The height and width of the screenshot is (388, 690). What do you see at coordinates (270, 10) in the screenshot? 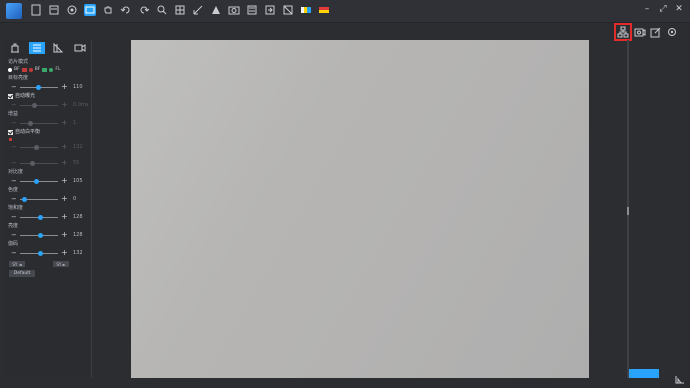
I see `export-icon` at bounding box center [270, 10].